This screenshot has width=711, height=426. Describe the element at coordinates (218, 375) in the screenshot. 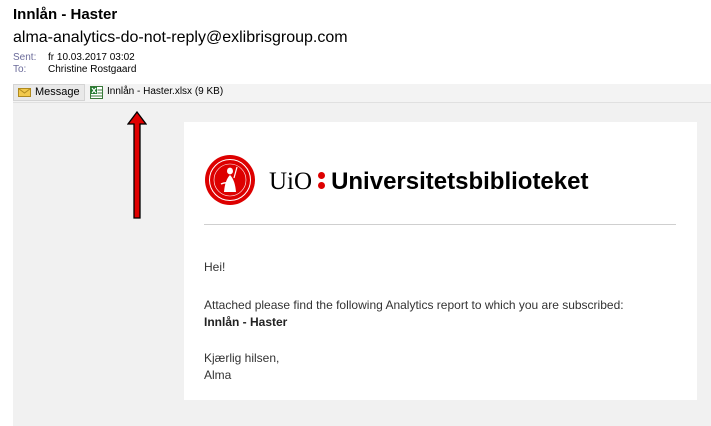

I see `signature: Alma` at that location.